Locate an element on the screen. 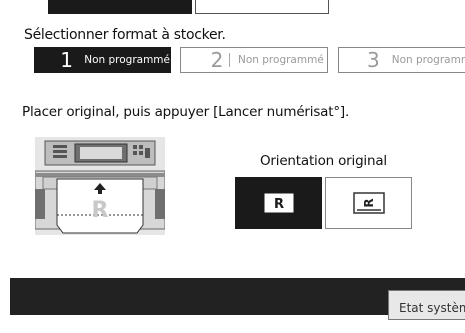  orientation-portrait-button: R is located at coordinates (278, 203).